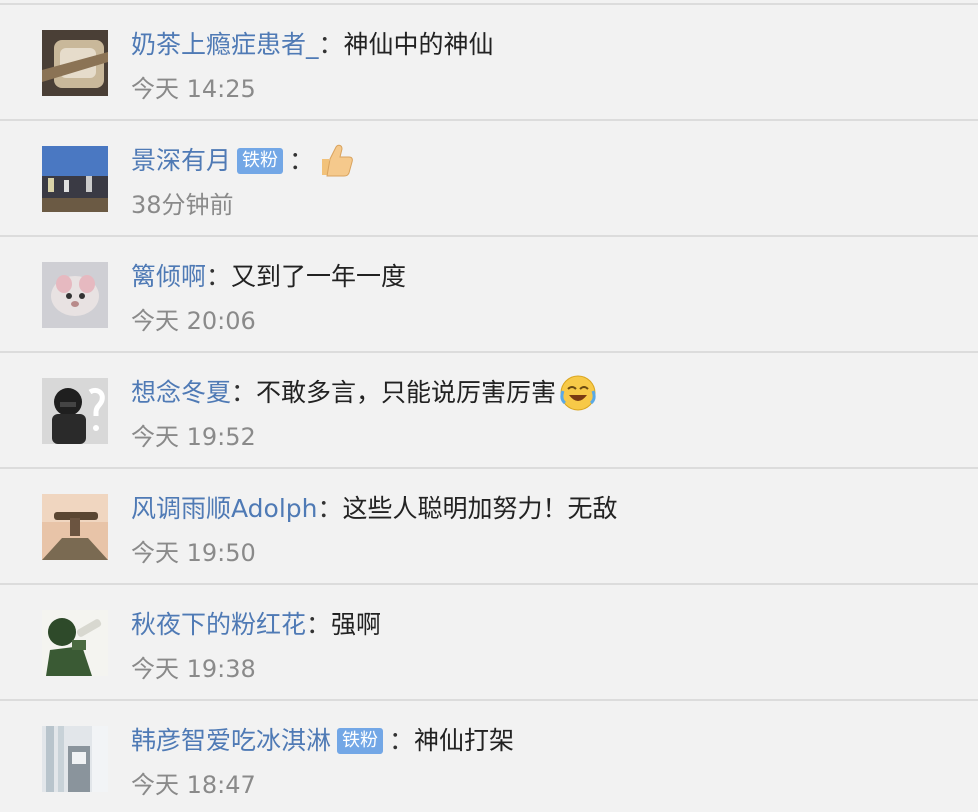 This screenshot has width=978, height=812. I want to click on comment-text: 这些人聪明加努力！无敌, so click(480, 508).